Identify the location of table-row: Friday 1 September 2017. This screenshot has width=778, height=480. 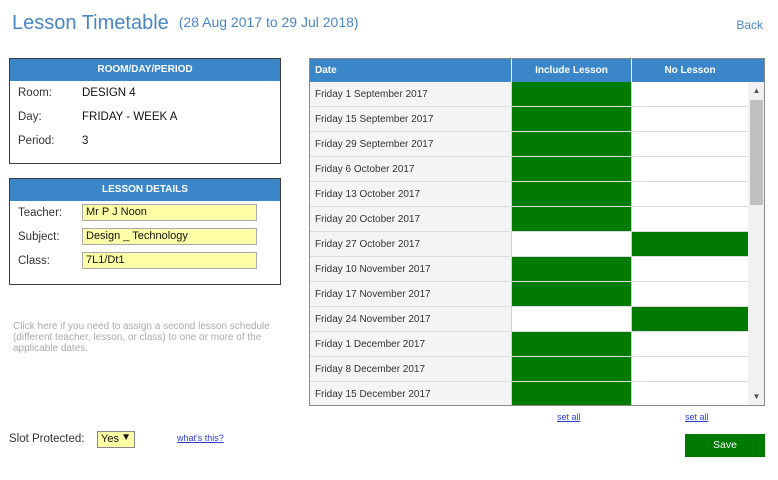
(529, 94).